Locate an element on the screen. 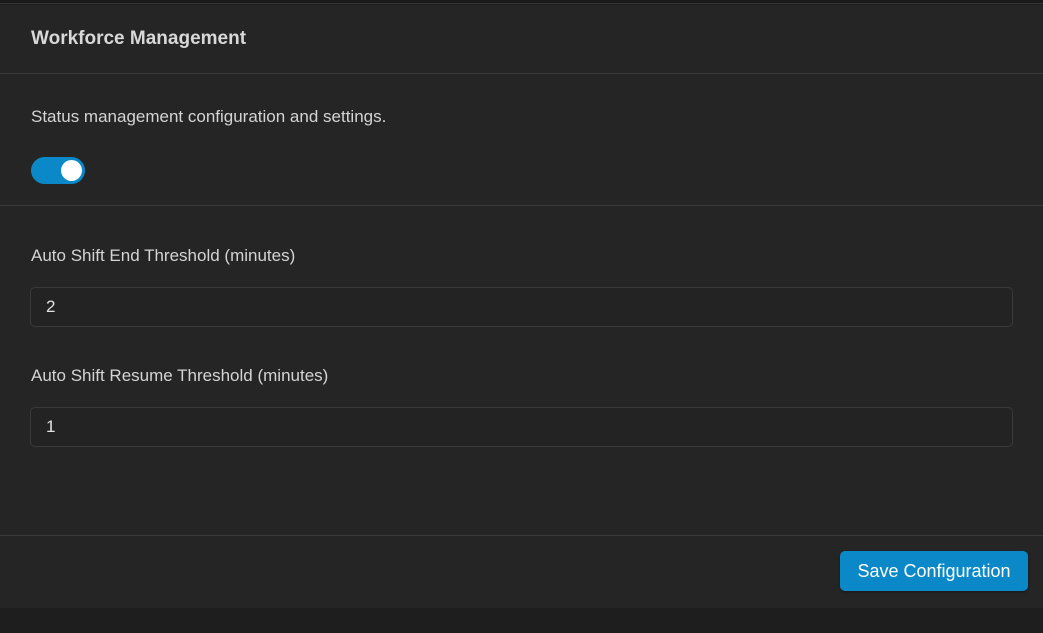 Image resolution: width=1043 pixels, height=633 pixels. save-configuration-button: Save Configuration is located at coordinates (934, 571).